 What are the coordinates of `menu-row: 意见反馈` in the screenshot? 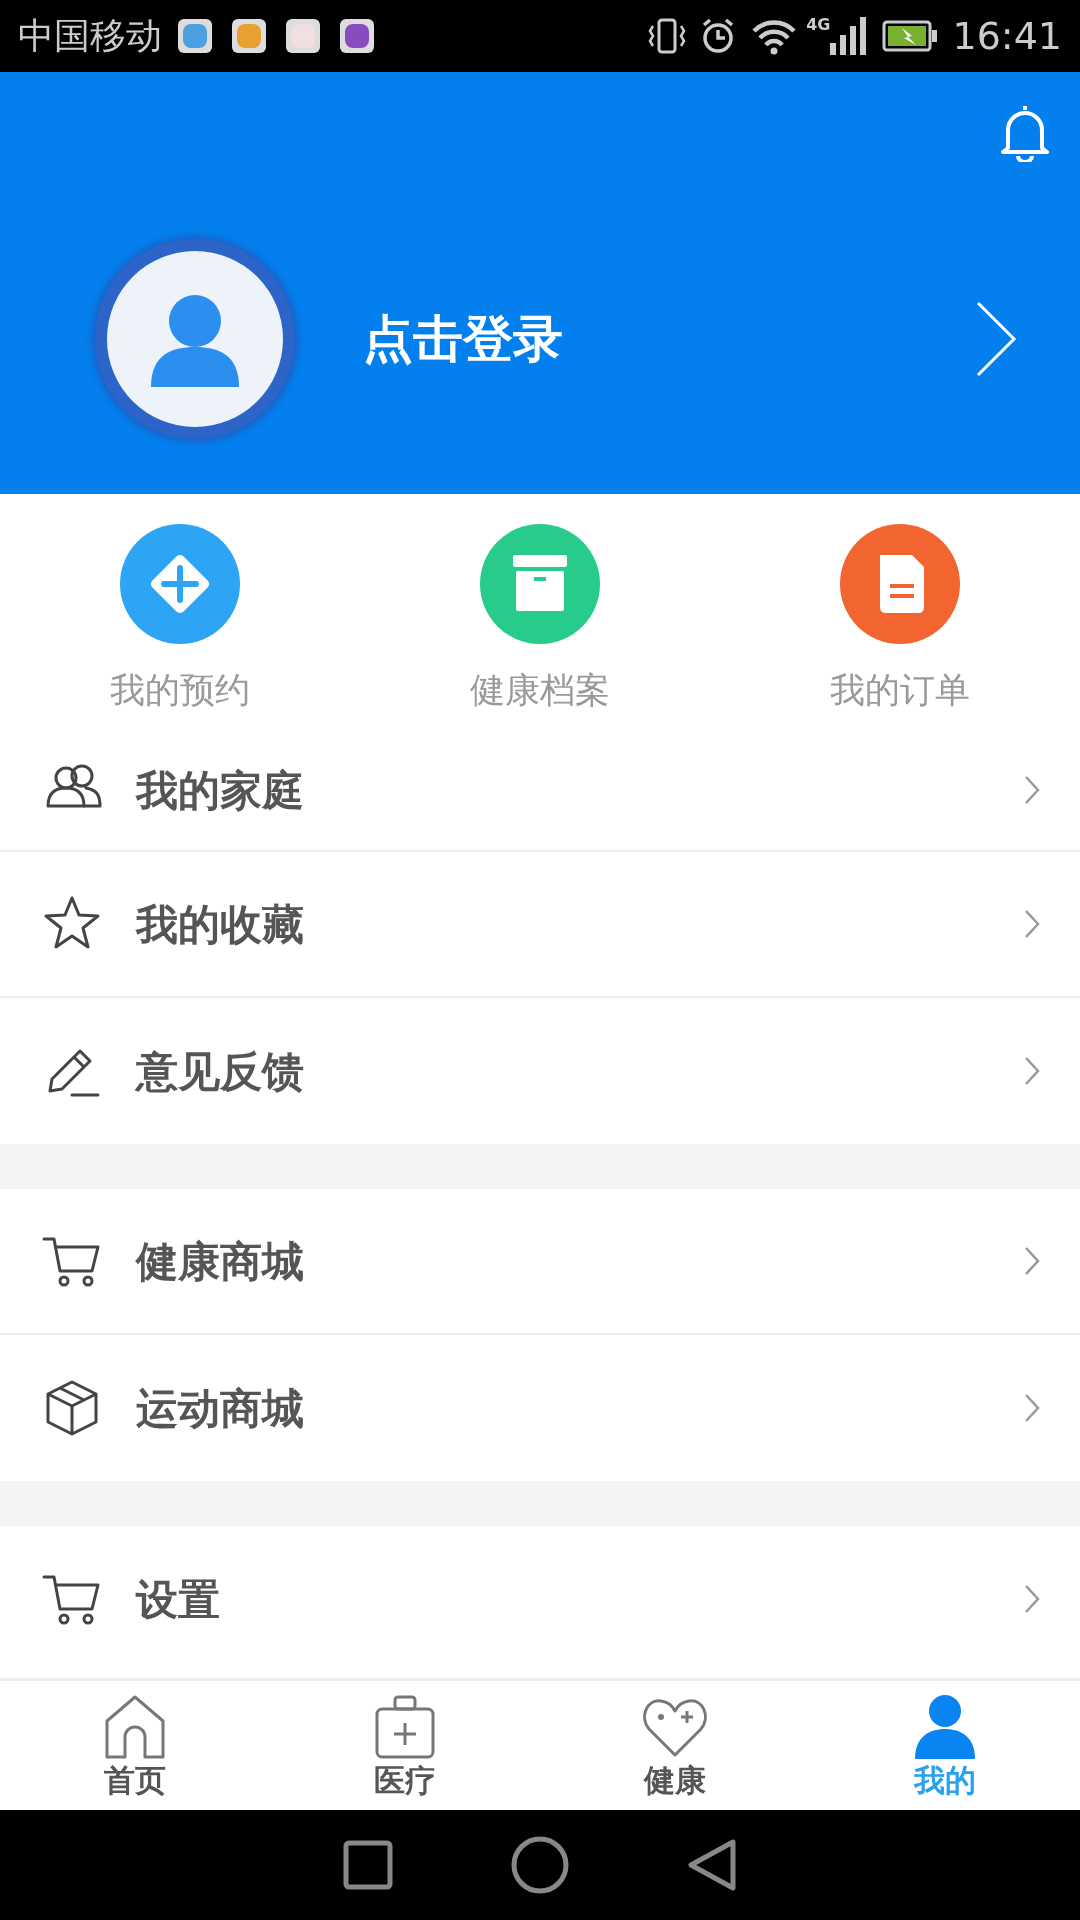 It's located at (540, 1071).